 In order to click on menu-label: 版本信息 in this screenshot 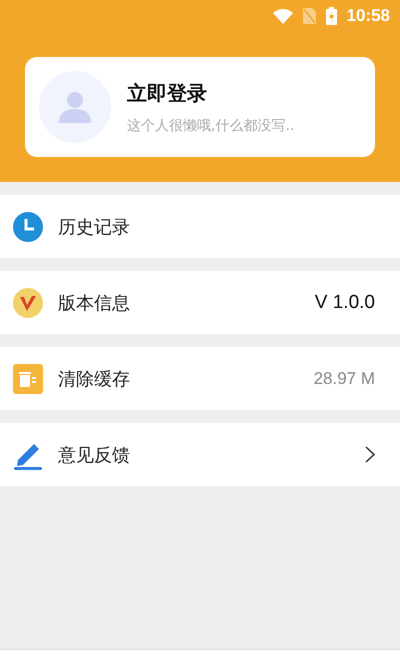, I will do `click(94, 303)`.